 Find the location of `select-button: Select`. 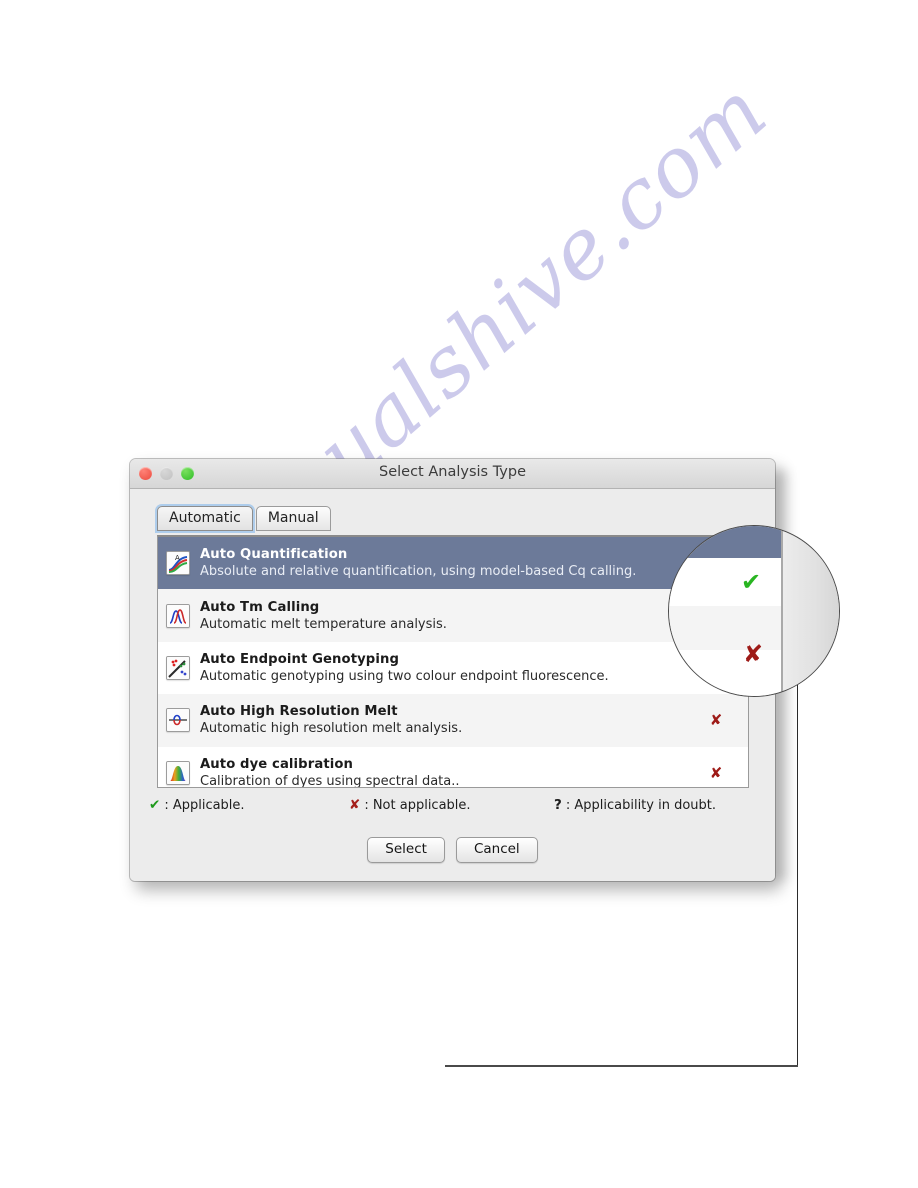

select-button: Select is located at coordinates (406, 850).